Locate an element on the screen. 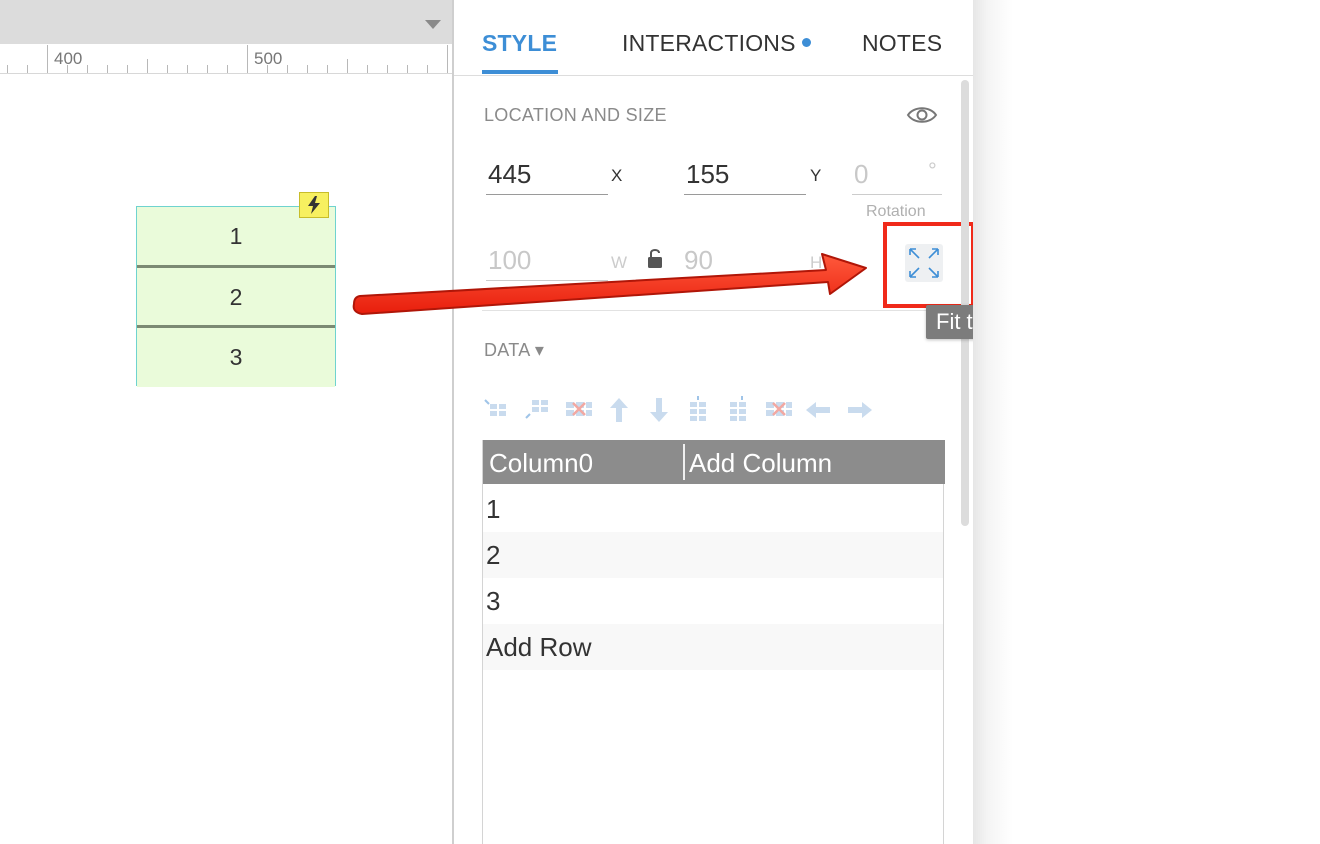 The height and width of the screenshot is (844, 1320). move-up-icon is located at coordinates (619, 410).